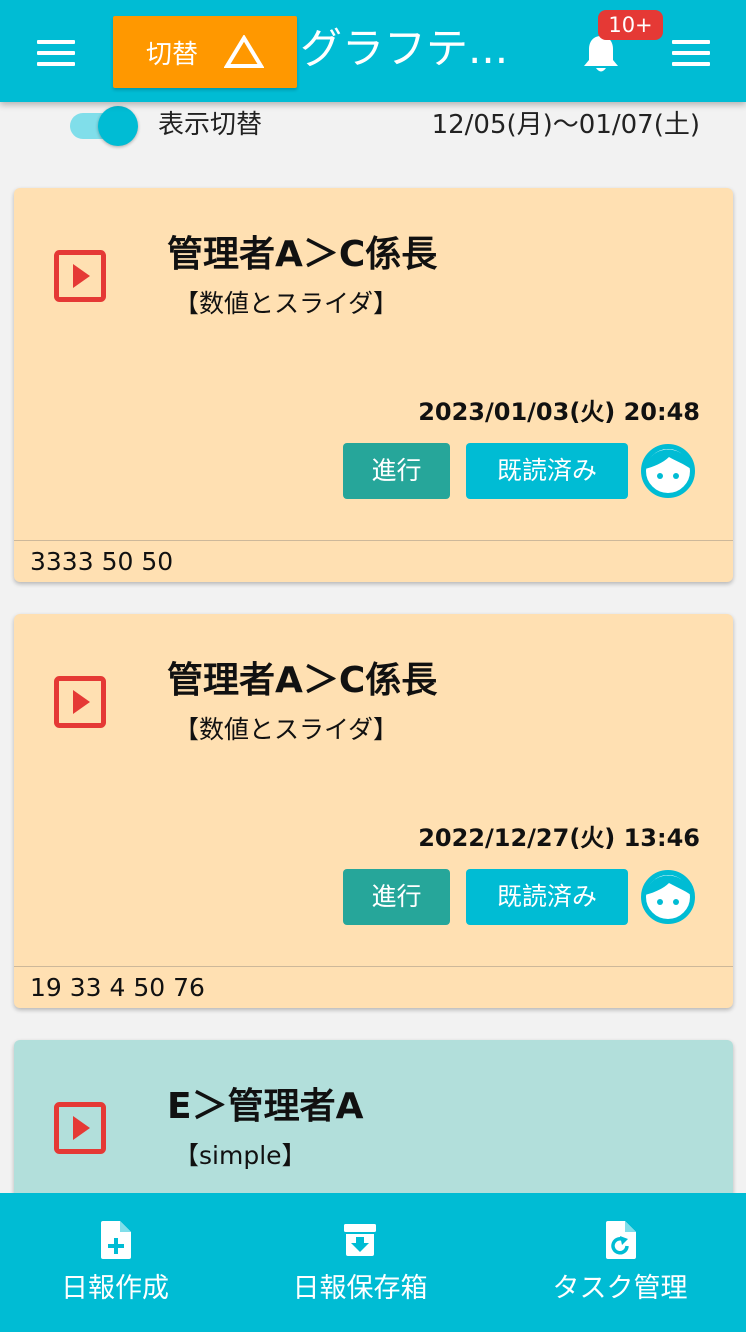 This screenshot has width=746, height=1332. I want to click on nav-label: 日報作成, so click(115, 1288).